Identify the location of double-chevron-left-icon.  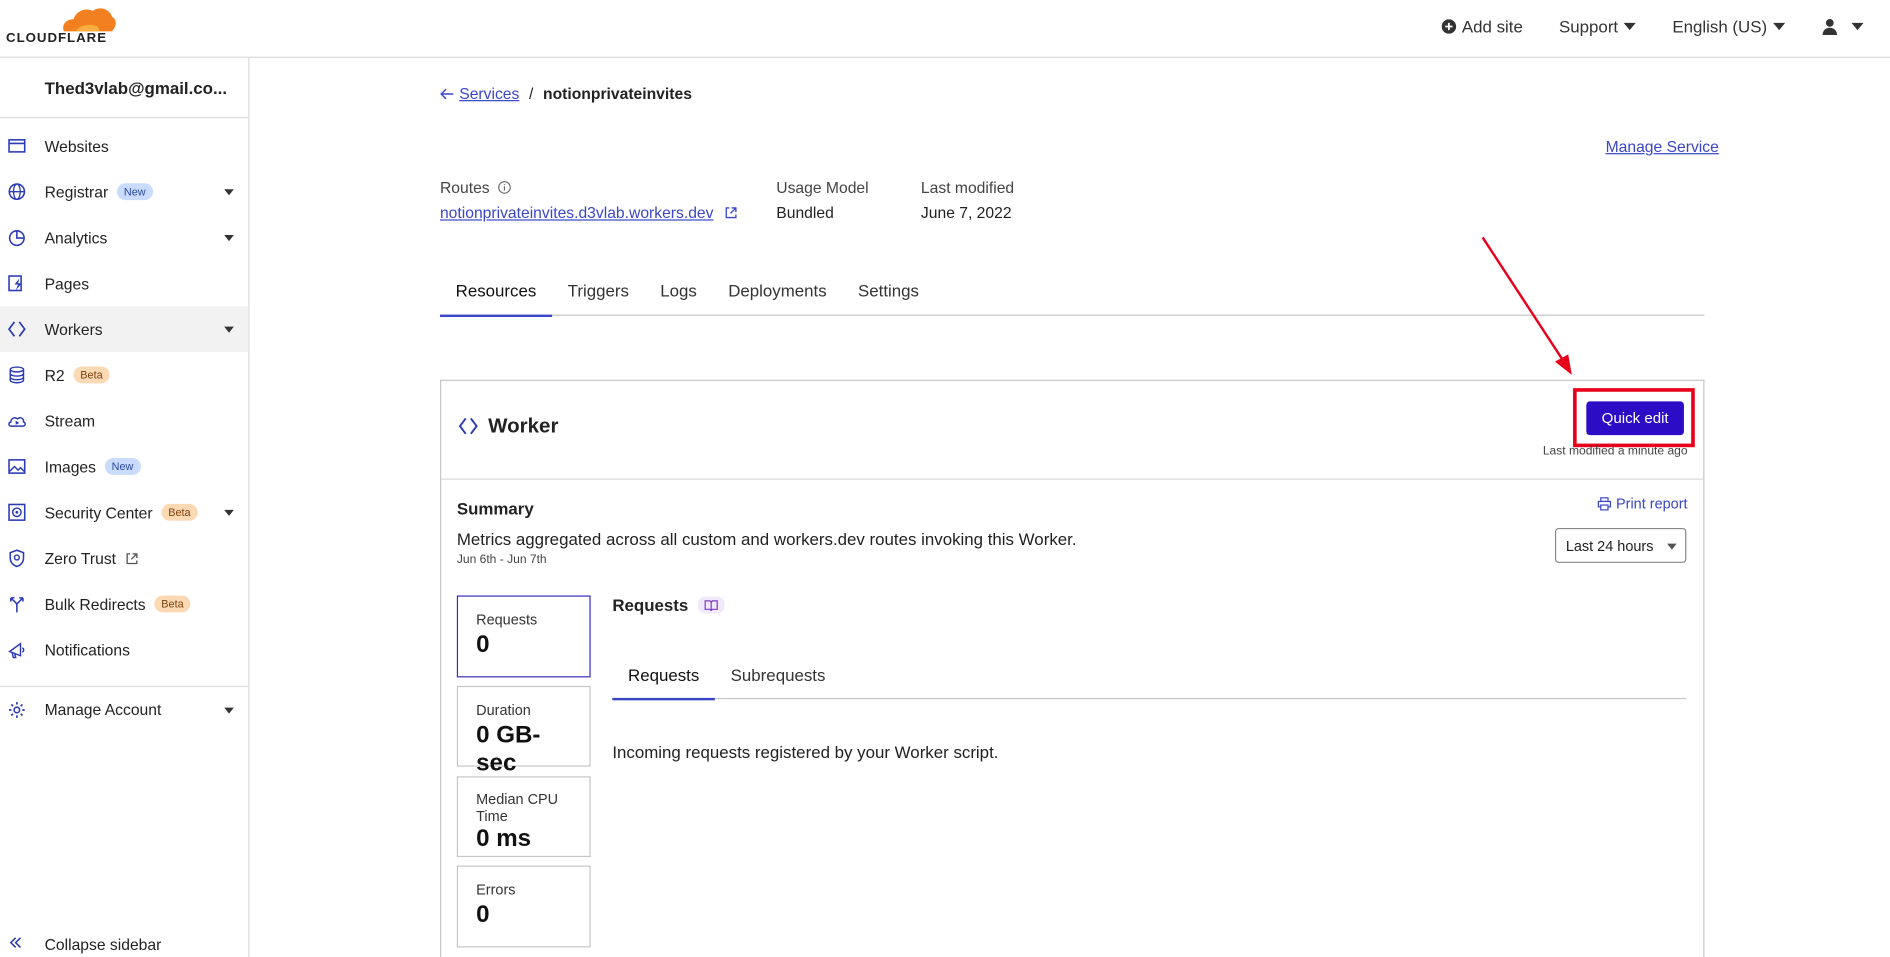
(15, 942).